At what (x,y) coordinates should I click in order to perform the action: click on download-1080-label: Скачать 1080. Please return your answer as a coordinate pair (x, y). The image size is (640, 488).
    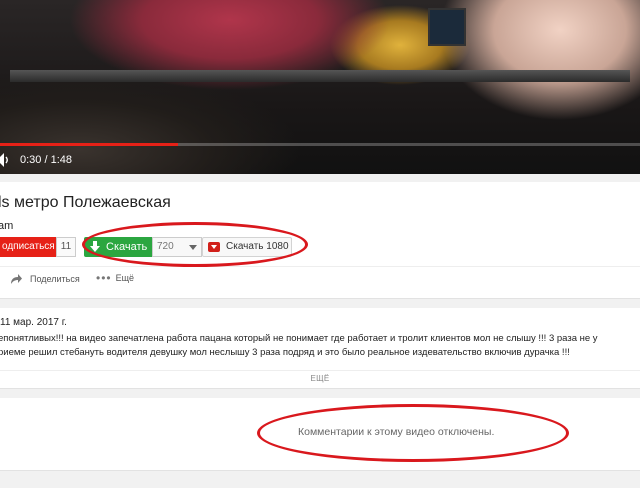
    Looking at the image, I should click on (257, 246).